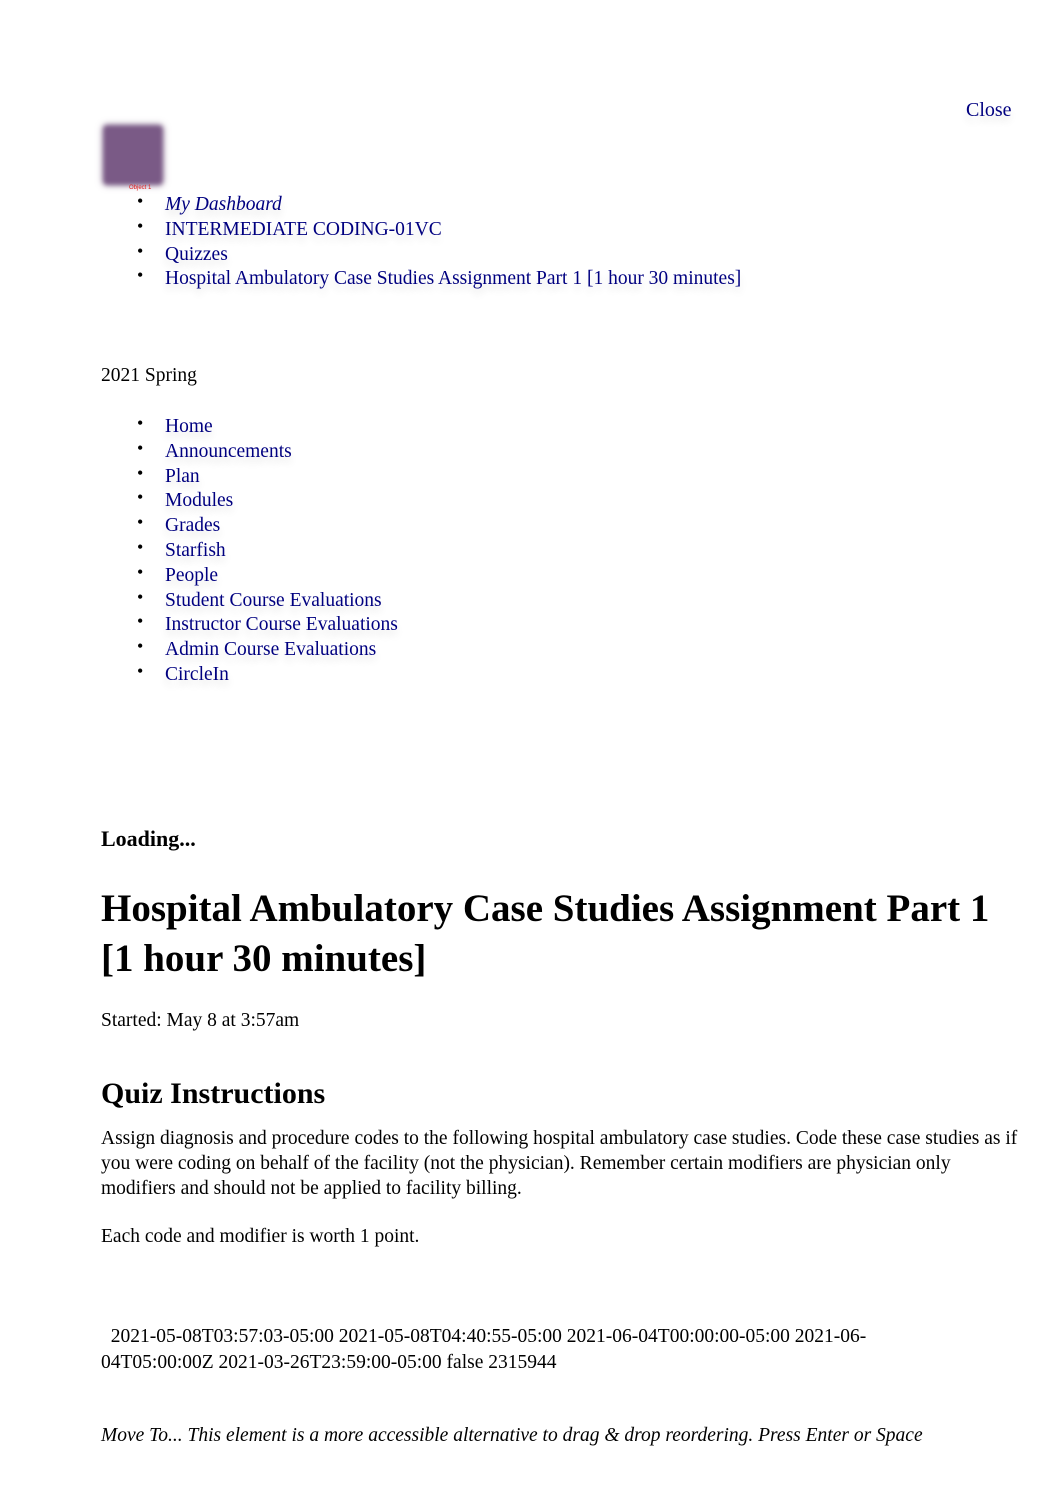 This screenshot has width=1062, height=1506. Describe the element at coordinates (192, 525) in the screenshot. I see `nav-grades: Grades` at that location.